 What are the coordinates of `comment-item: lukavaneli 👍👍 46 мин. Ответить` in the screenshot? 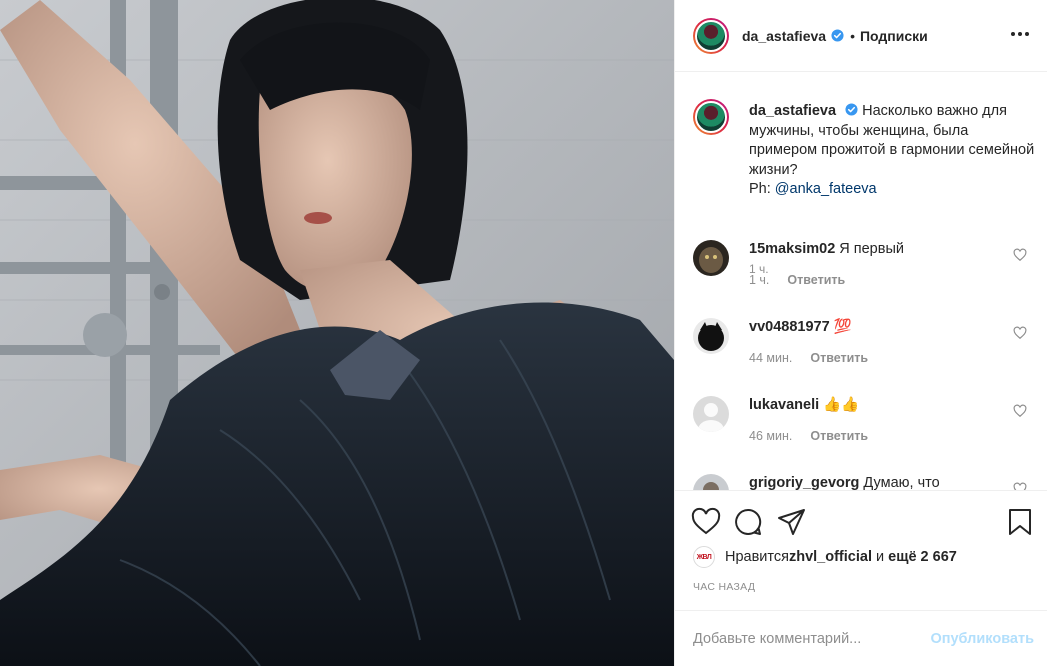 It's located at (863, 431).